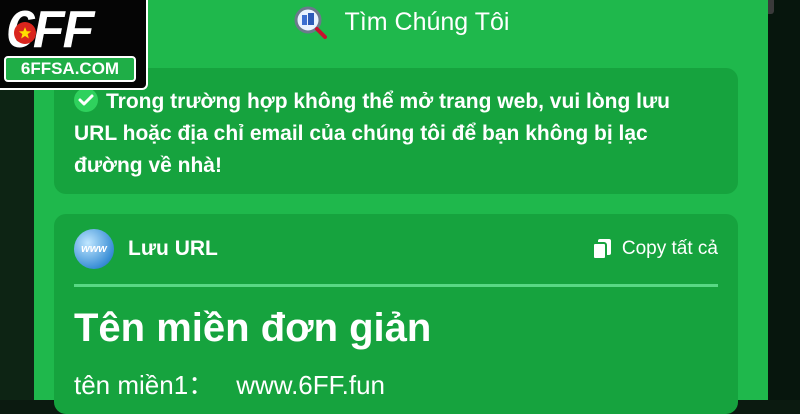 The image size is (800, 414). Describe the element at coordinates (310, 385) in the screenshot. I see `domain-url: www.6FF.fun` at that location.